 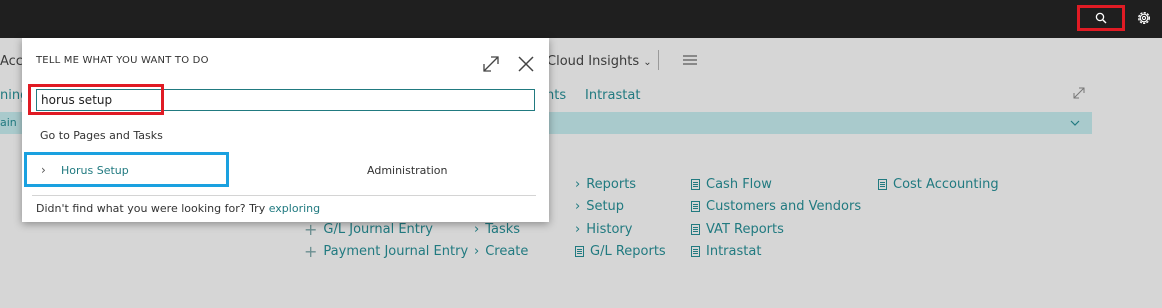 I want to click on report-vat-reports: VAT Reports, so click(x=737, y=229).